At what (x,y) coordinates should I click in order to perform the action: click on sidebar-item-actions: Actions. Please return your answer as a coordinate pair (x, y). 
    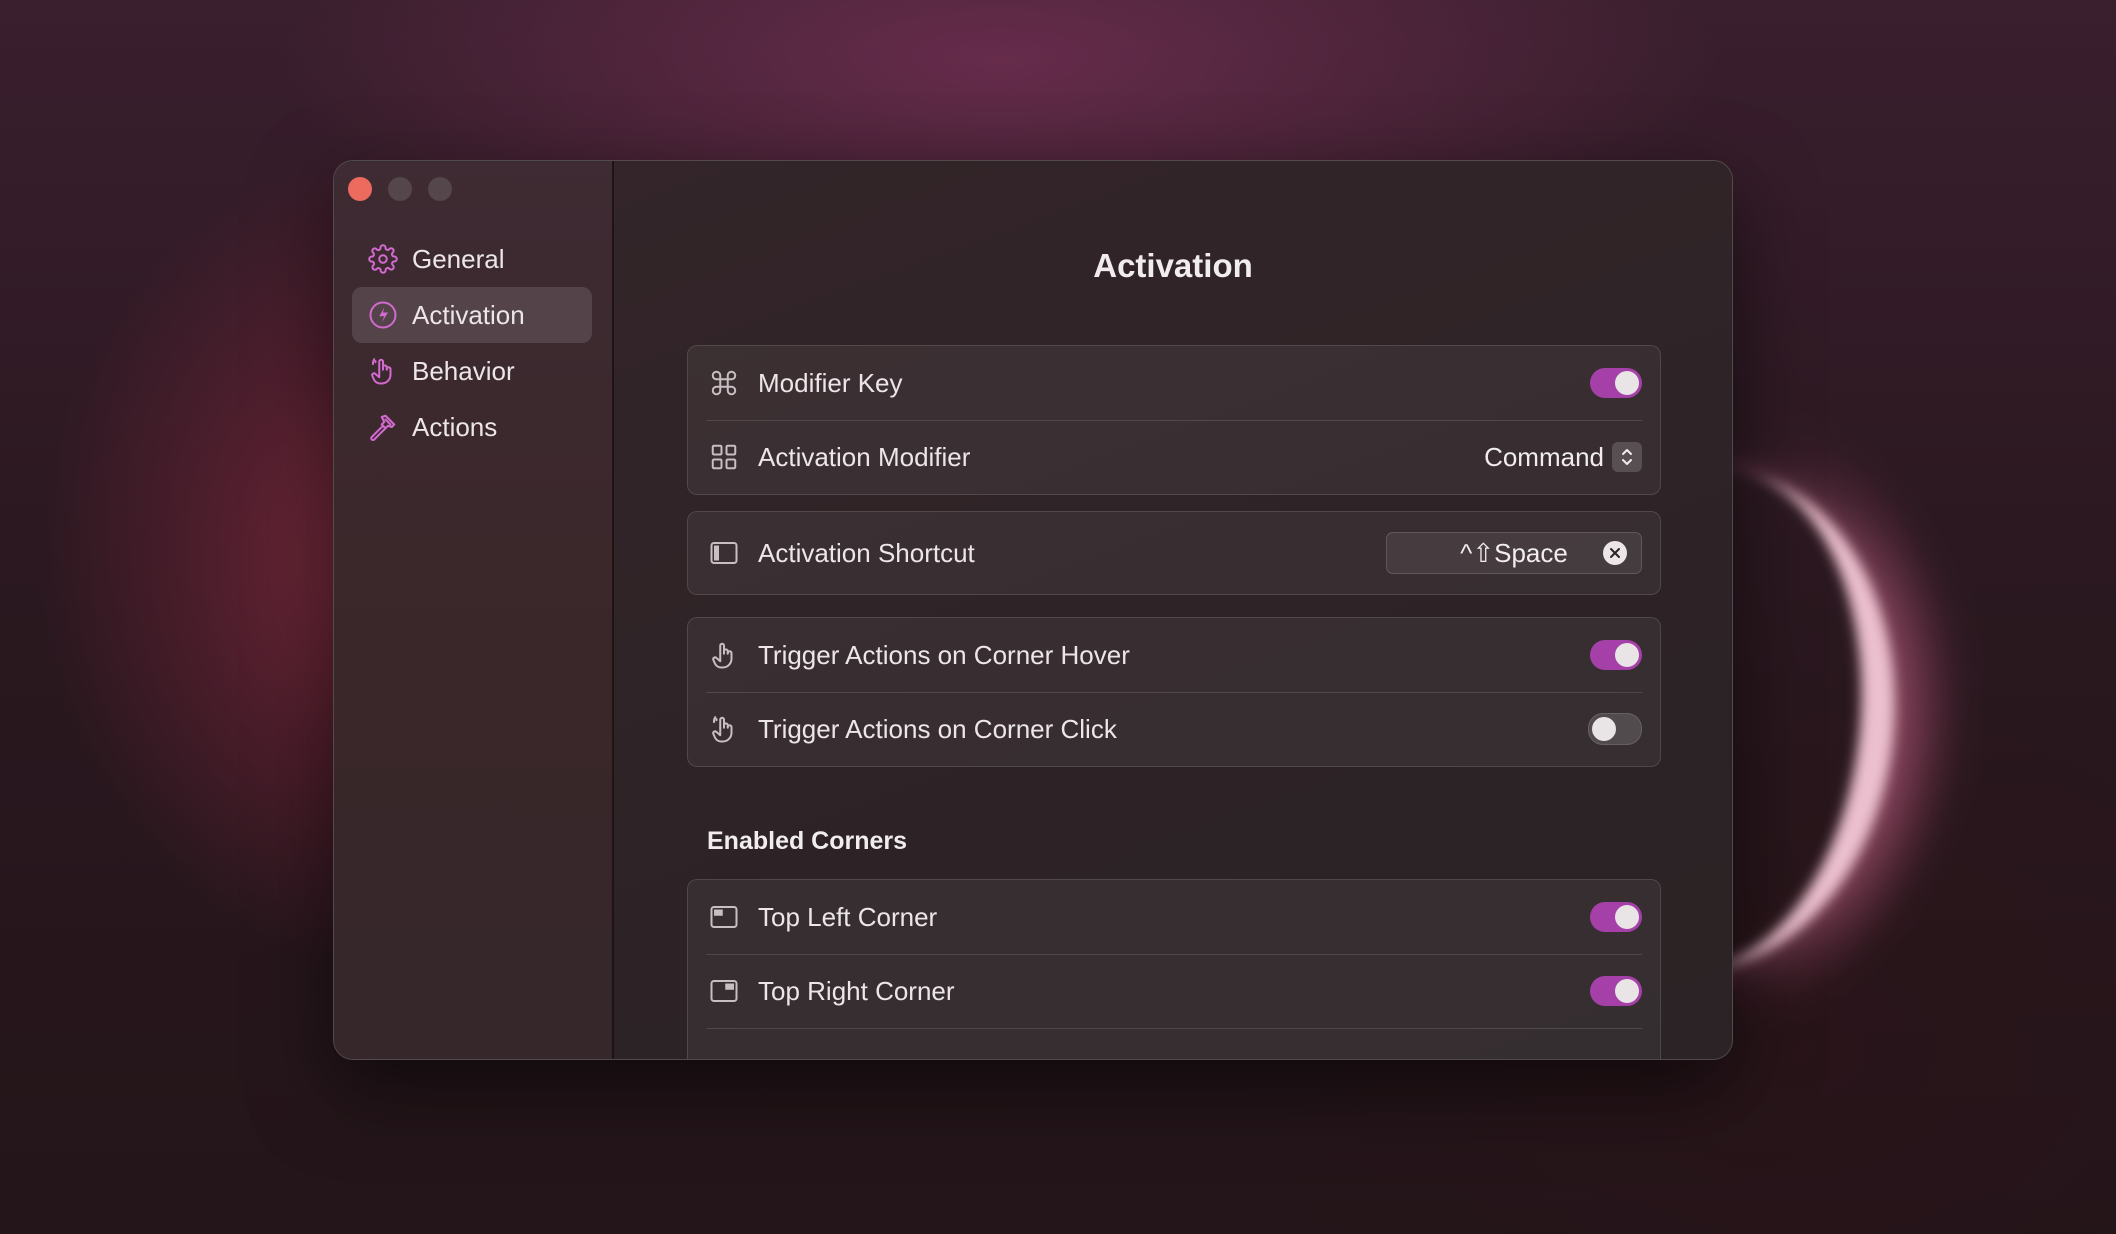
    Looking at the image, I should click on (472, 427).